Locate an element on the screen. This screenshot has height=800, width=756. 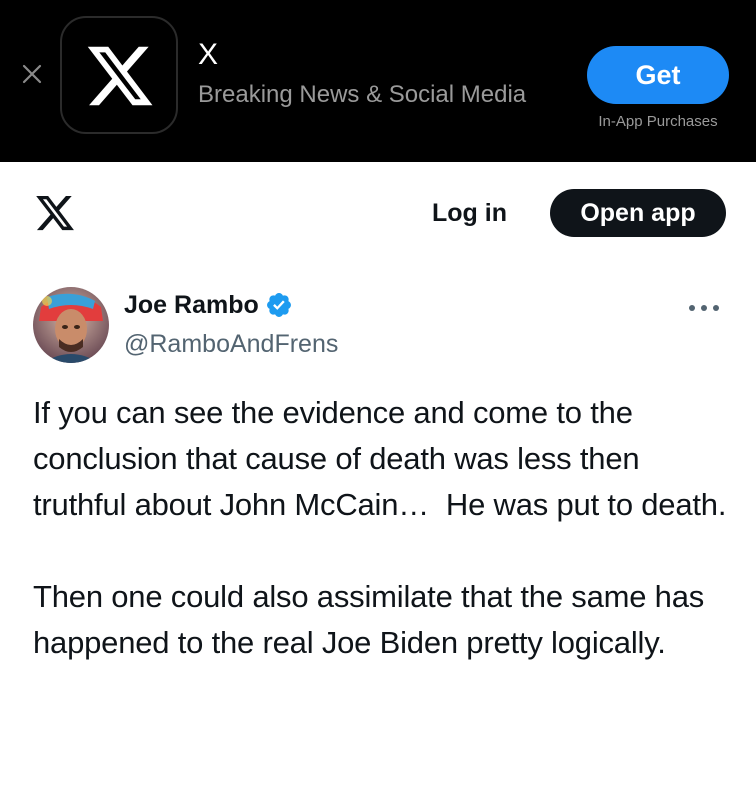
in-app-purchases-label: In-App Purchases is located at coordinates (658, 121).